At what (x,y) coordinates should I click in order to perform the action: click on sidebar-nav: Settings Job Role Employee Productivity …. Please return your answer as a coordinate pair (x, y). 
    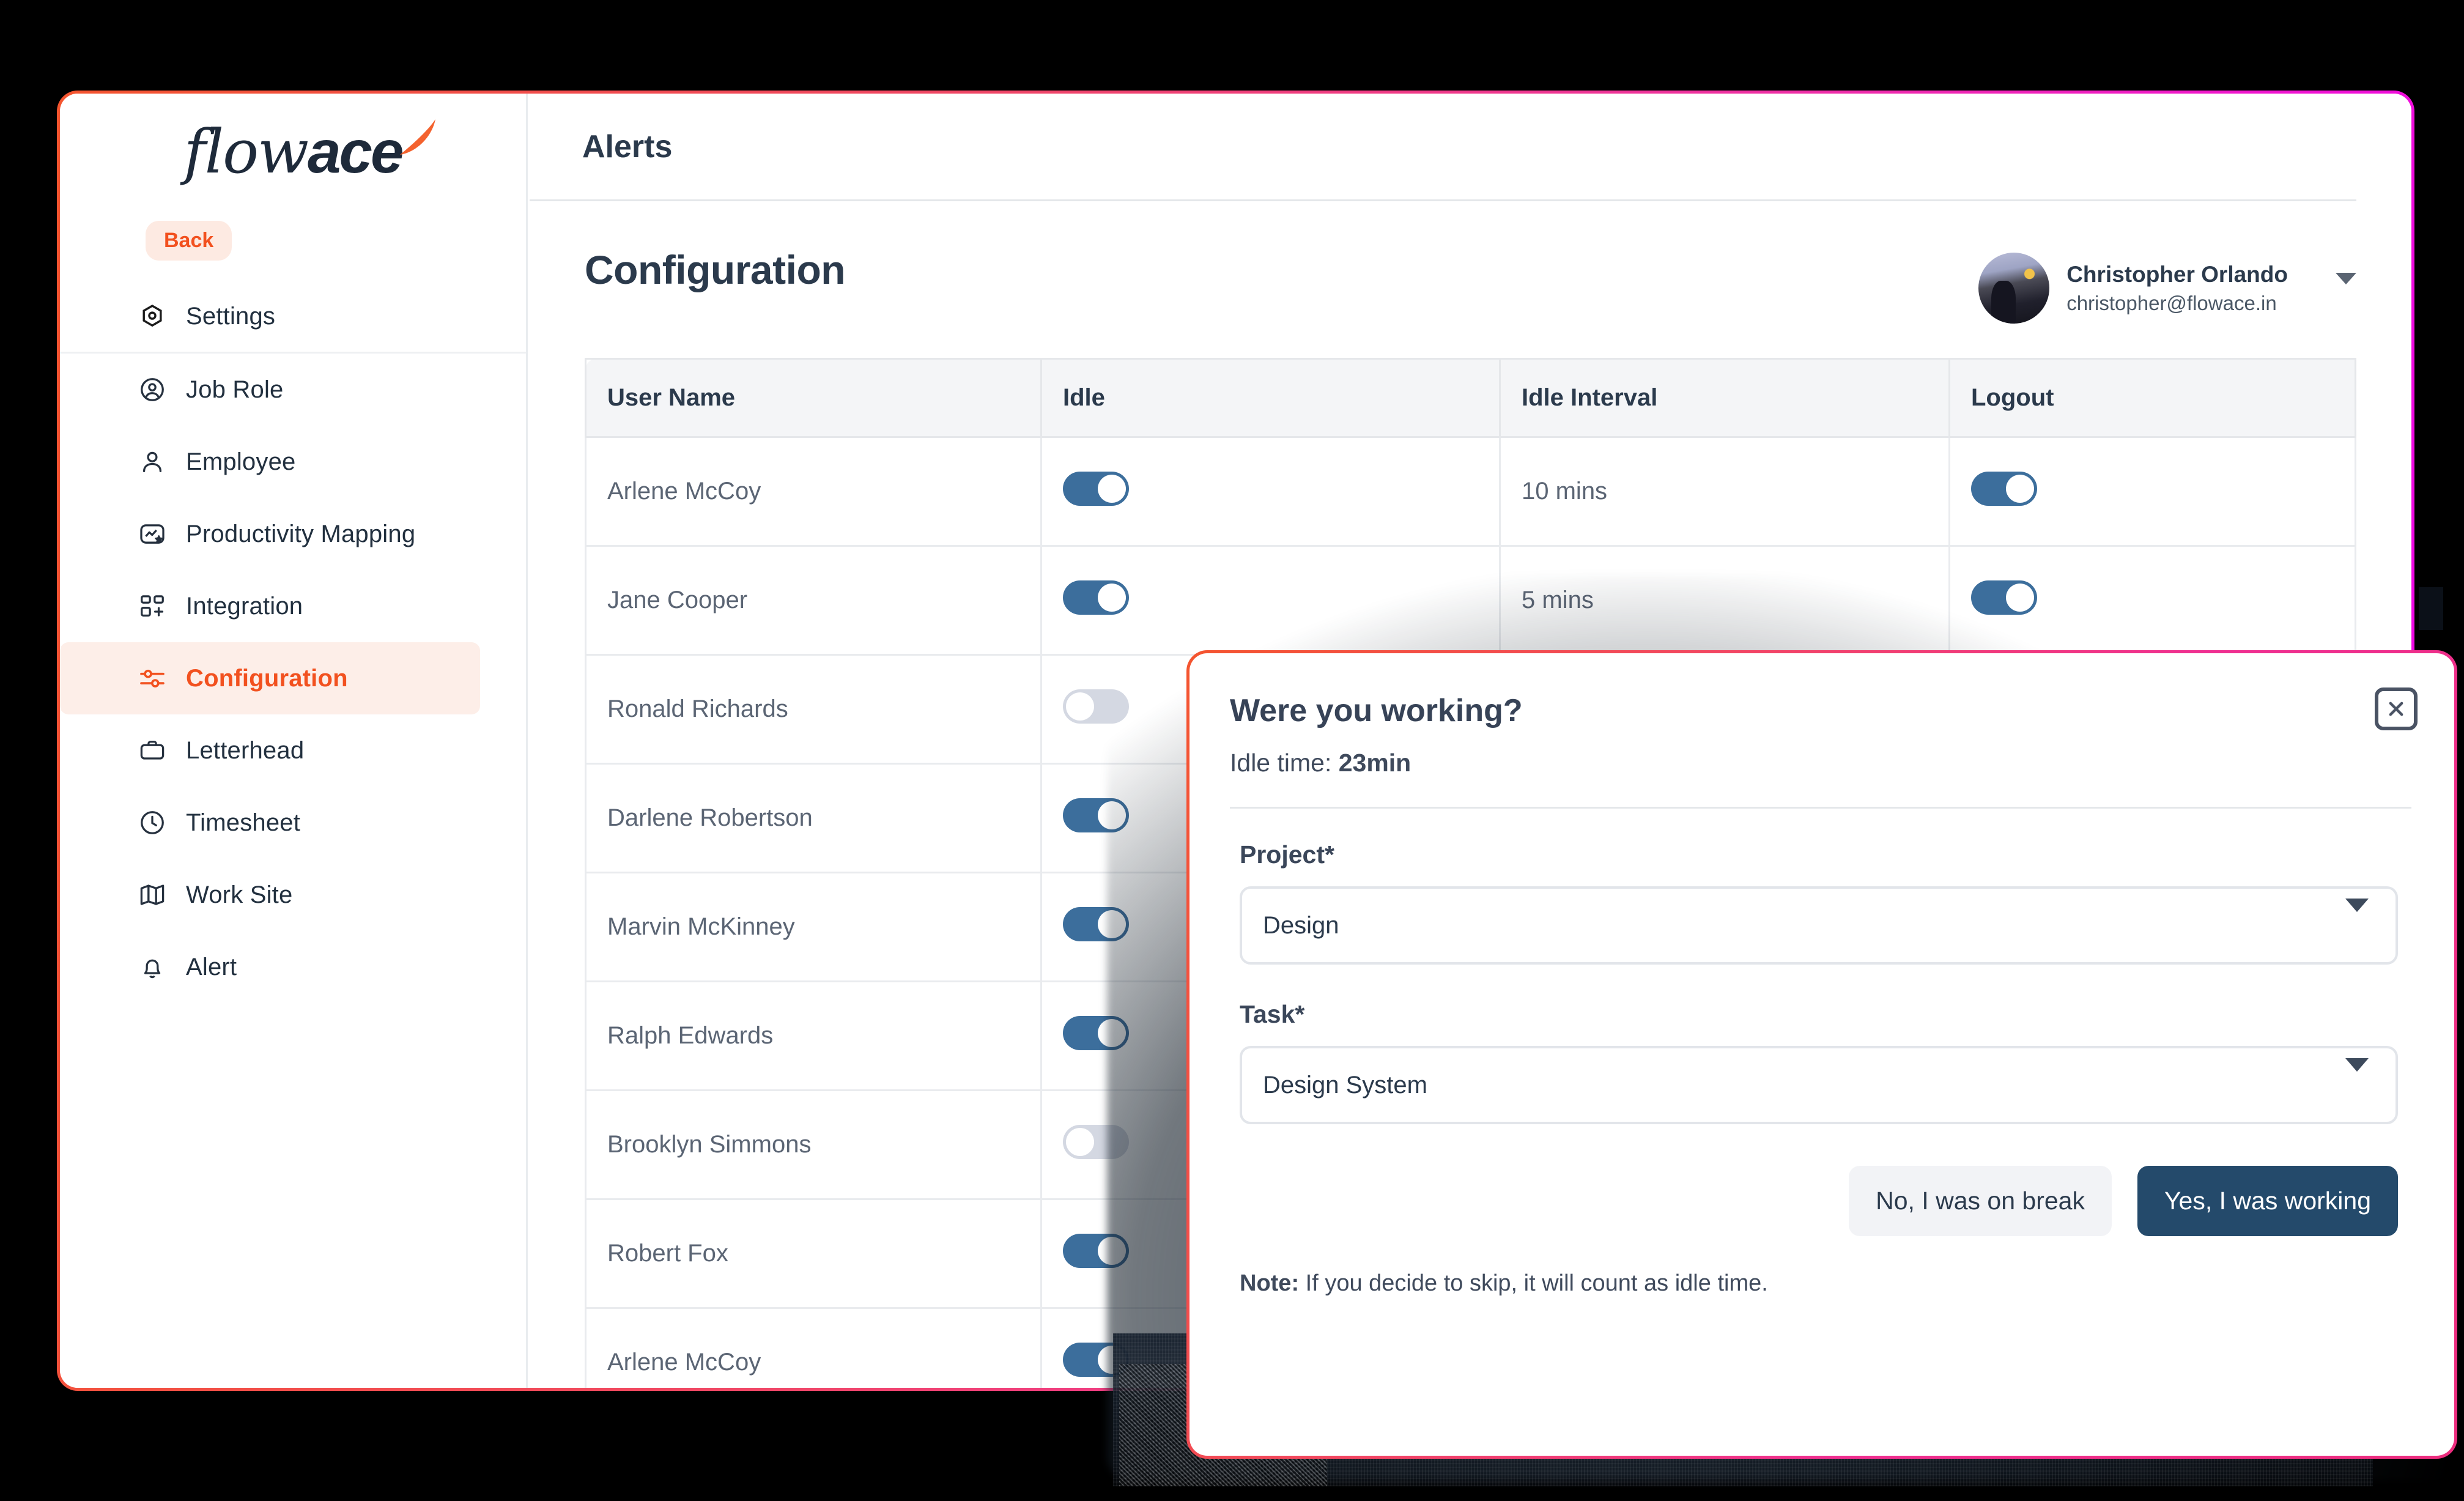
    Looking at the image, I should click on (293, 642).